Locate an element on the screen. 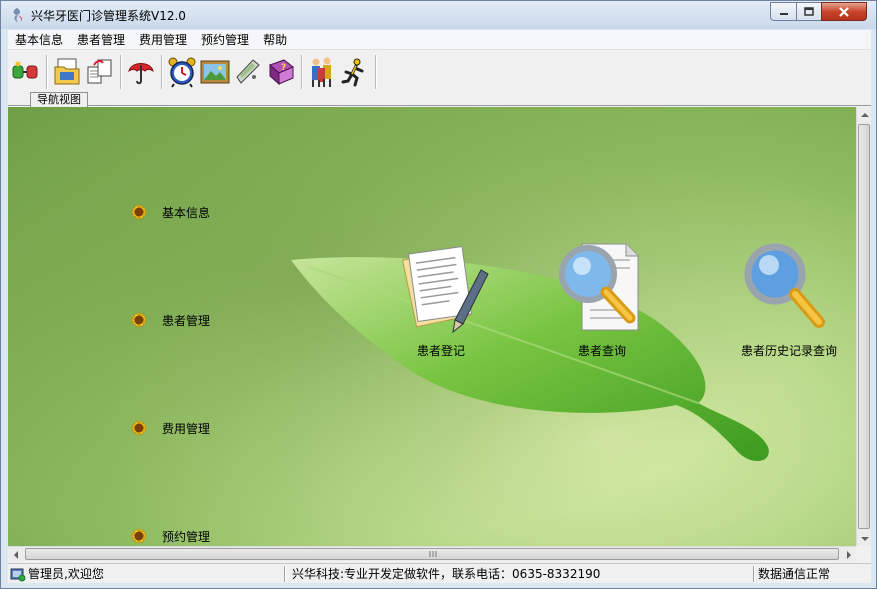 This screenshot has height=589, width=877. close-icon is located at coordinates (844, 11).